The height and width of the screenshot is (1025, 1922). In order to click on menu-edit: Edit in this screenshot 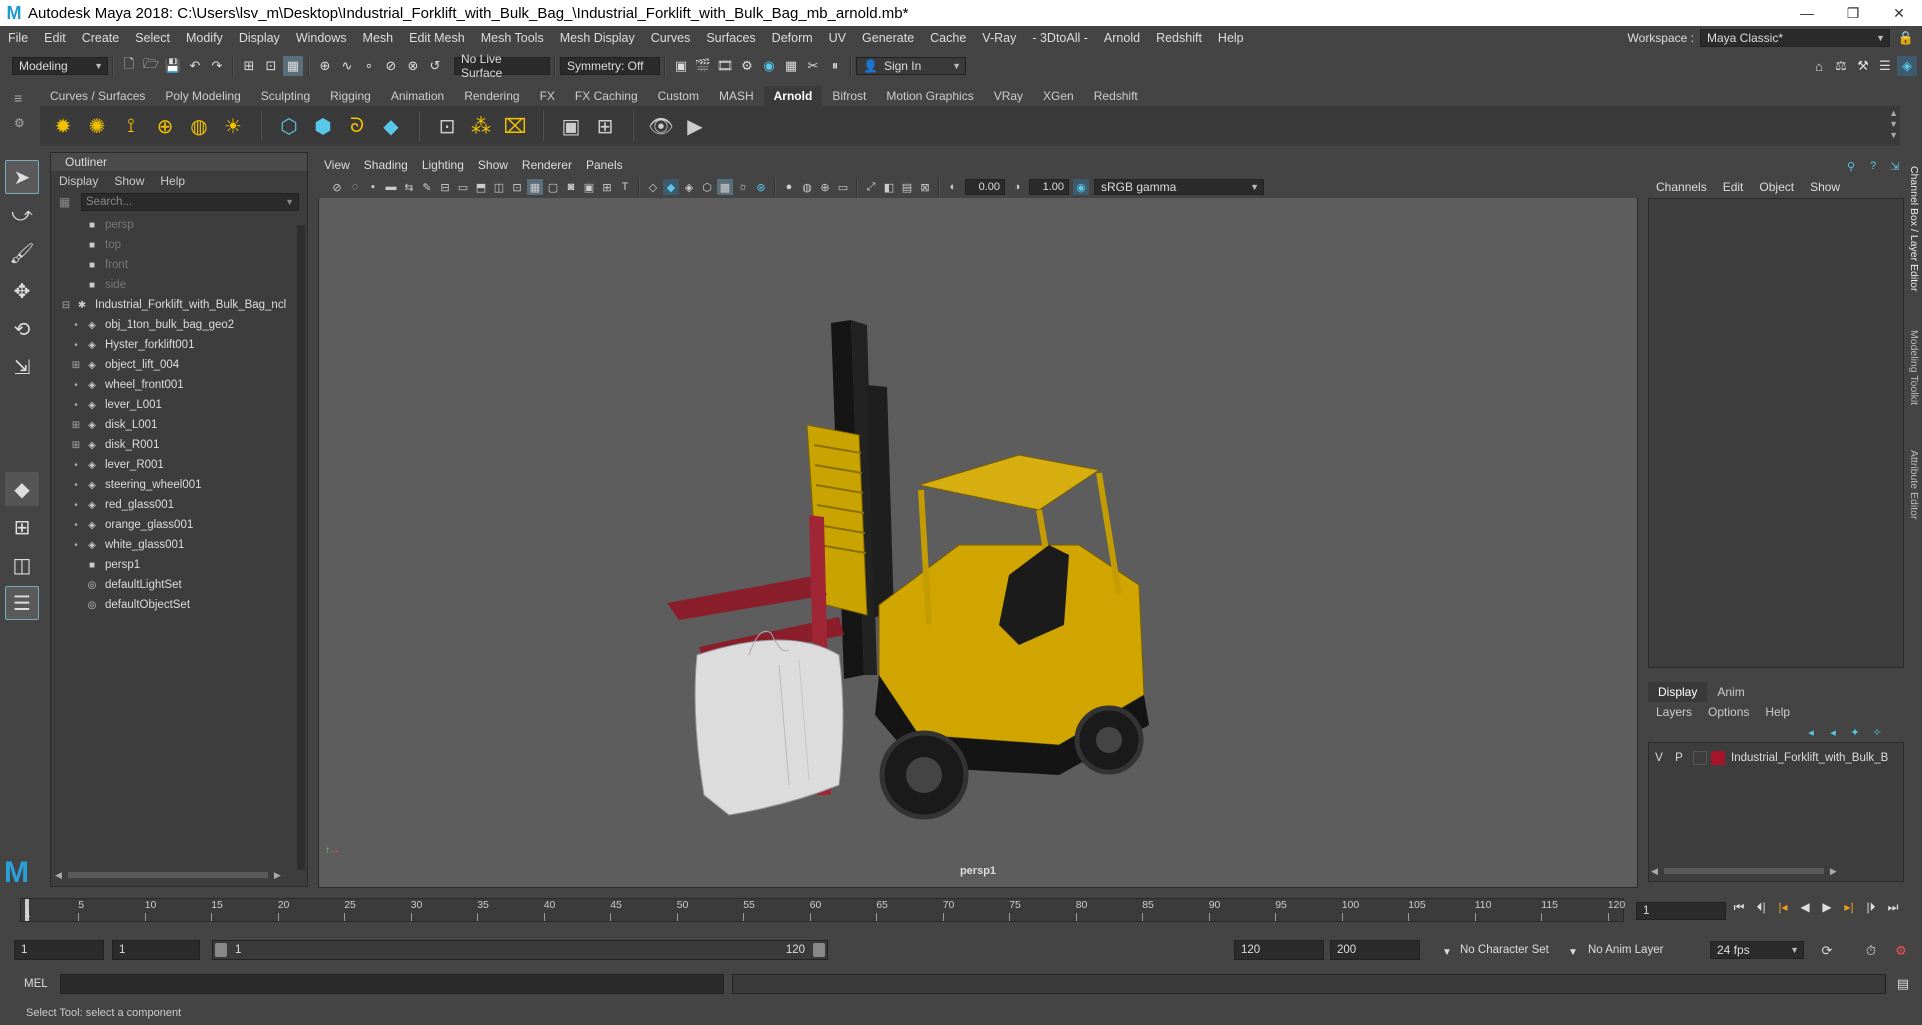, I will do `click(55, 38)`.